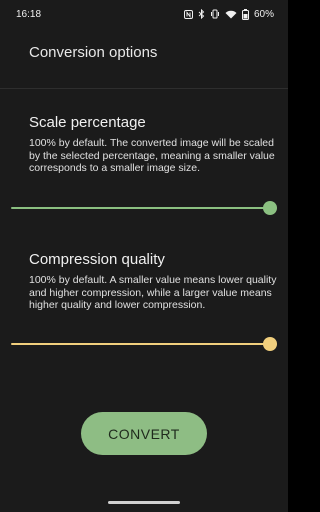 This screenshot has height=512, width=320. What do you see at coordinates (93, 52) in the screenshot?
I see `page-title: Conversion options` at bounding box center [93, 52].